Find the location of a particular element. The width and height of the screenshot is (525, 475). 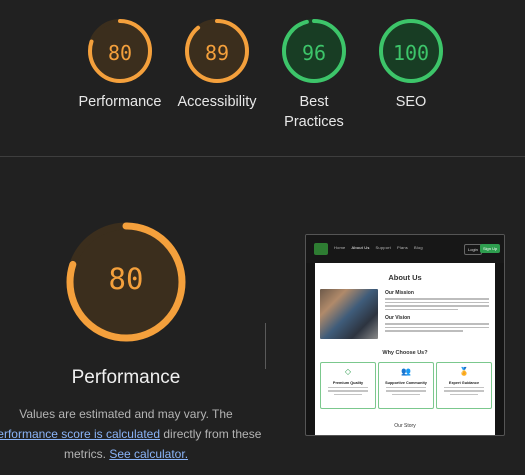

site-signup-button: Sign Up is located at coordinates (490, 248).